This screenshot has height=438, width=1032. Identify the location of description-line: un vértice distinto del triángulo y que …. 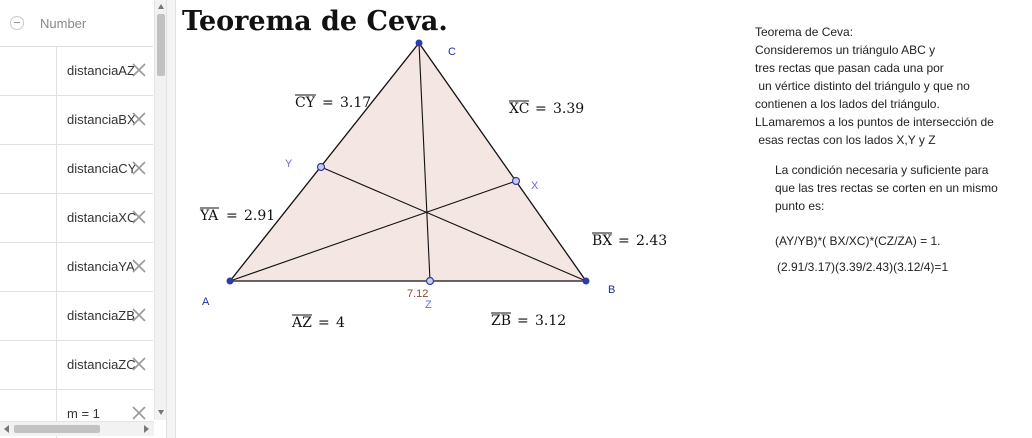
(862, 86).